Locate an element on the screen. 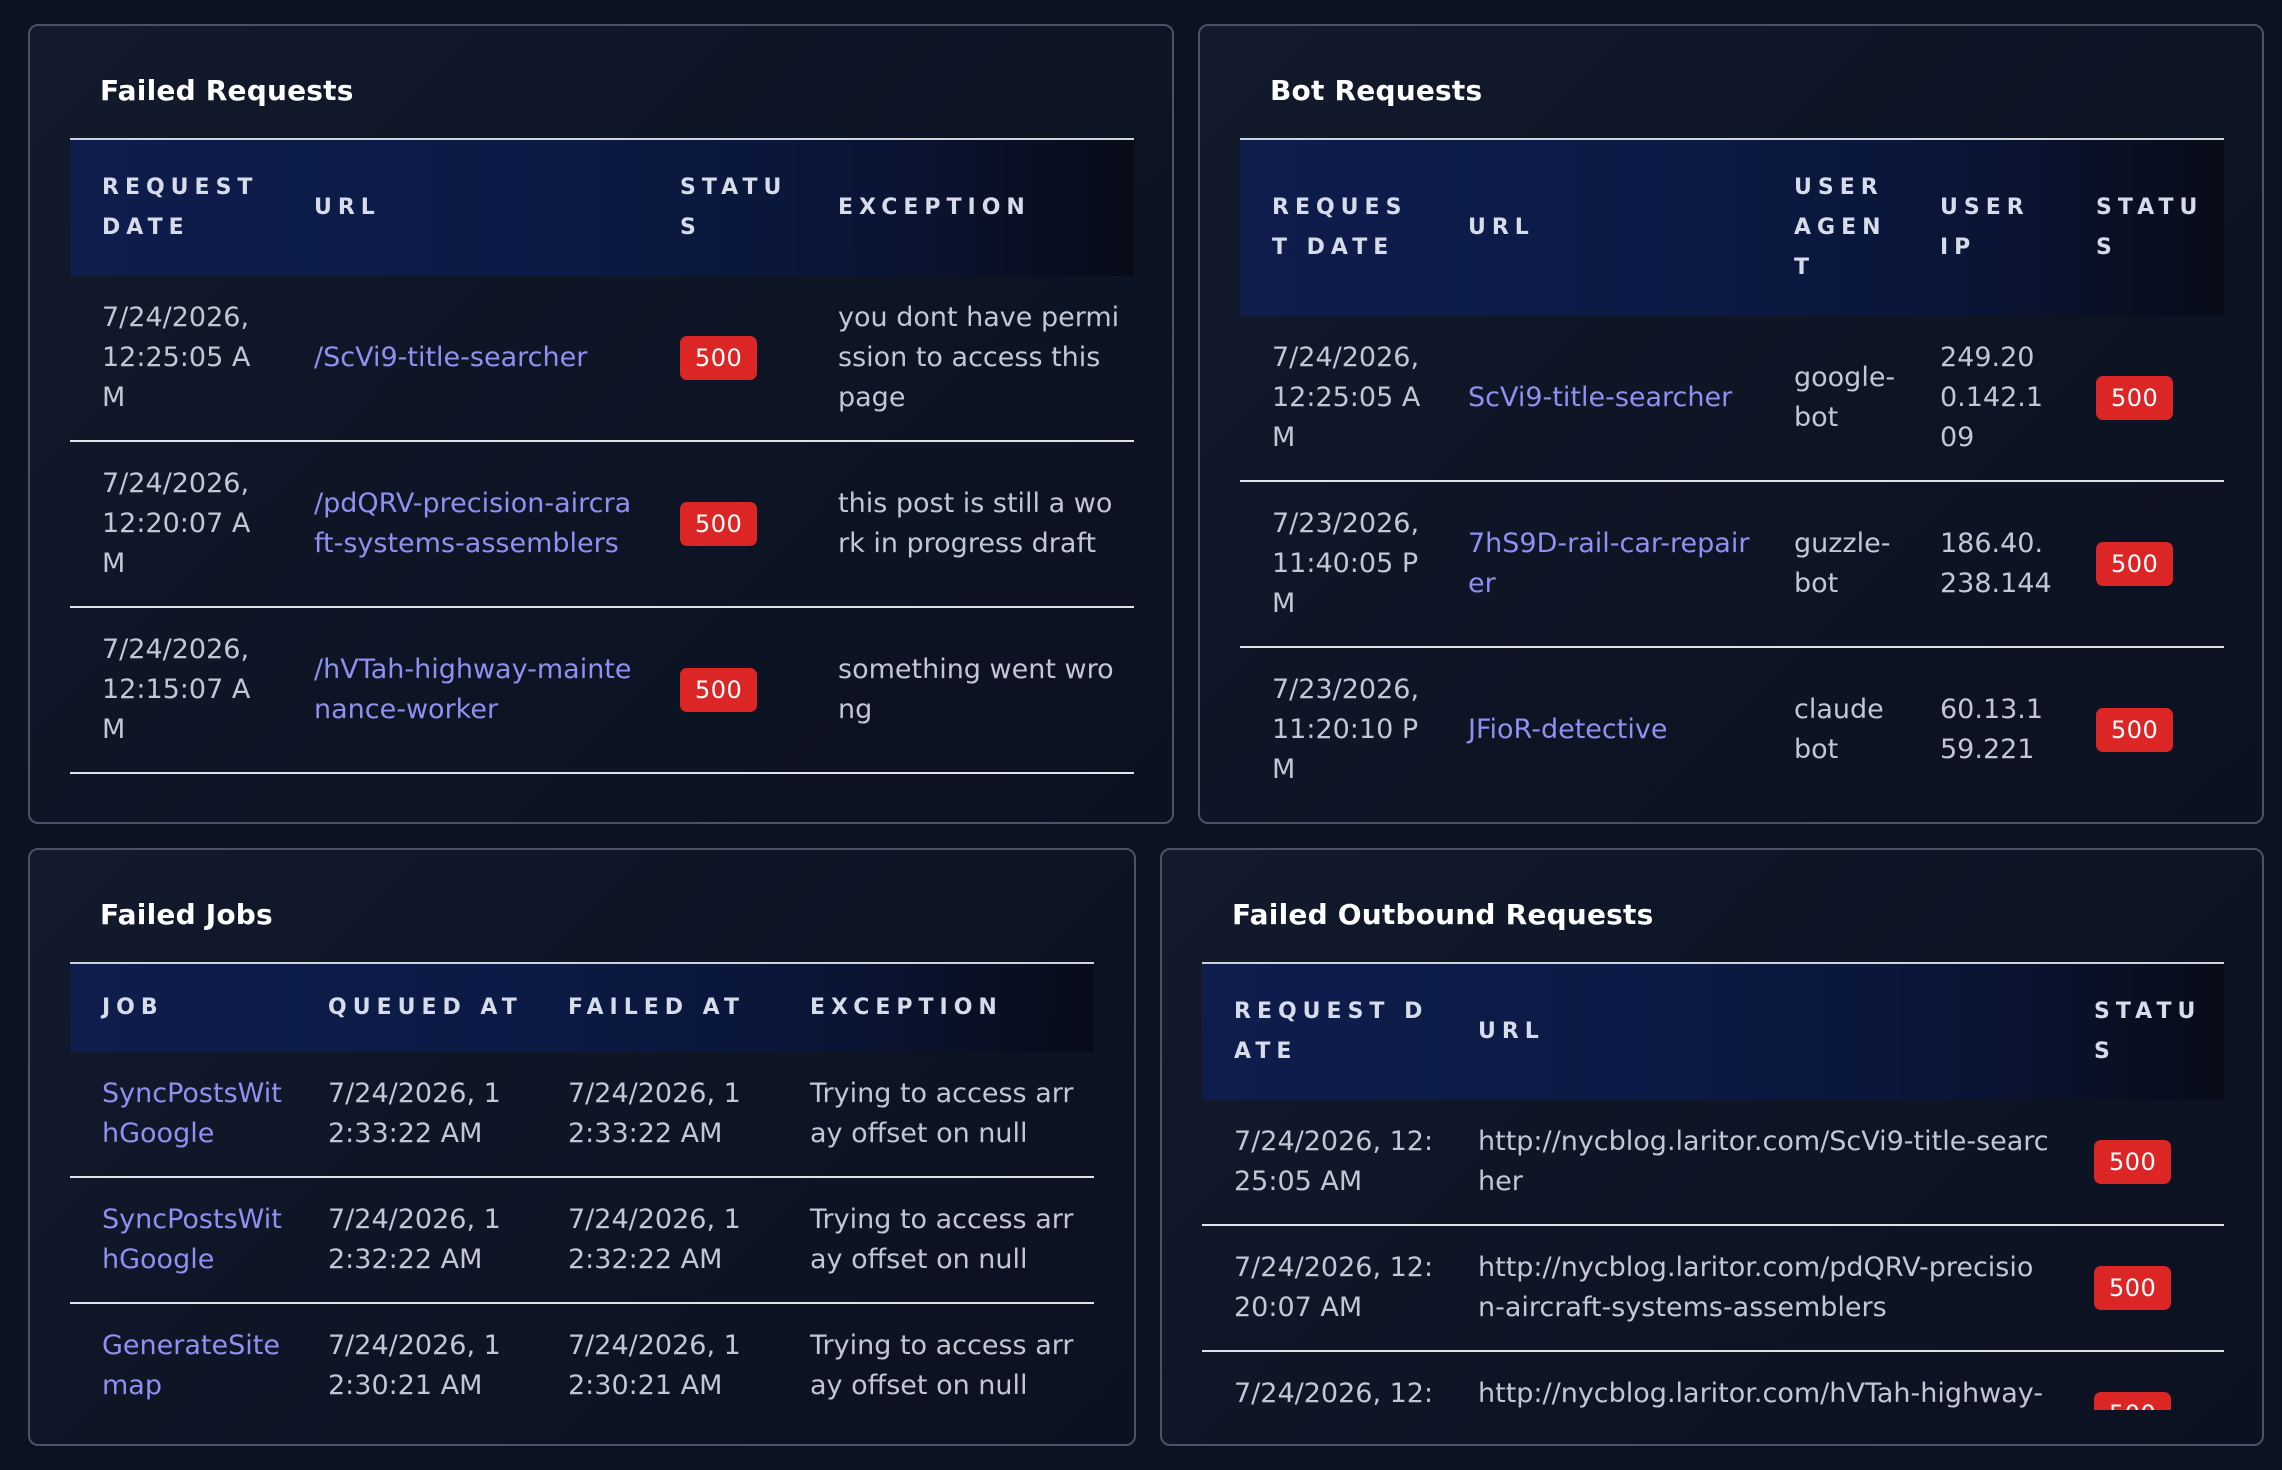  user-agent: claudebot is located at coordinates (1835, 716).